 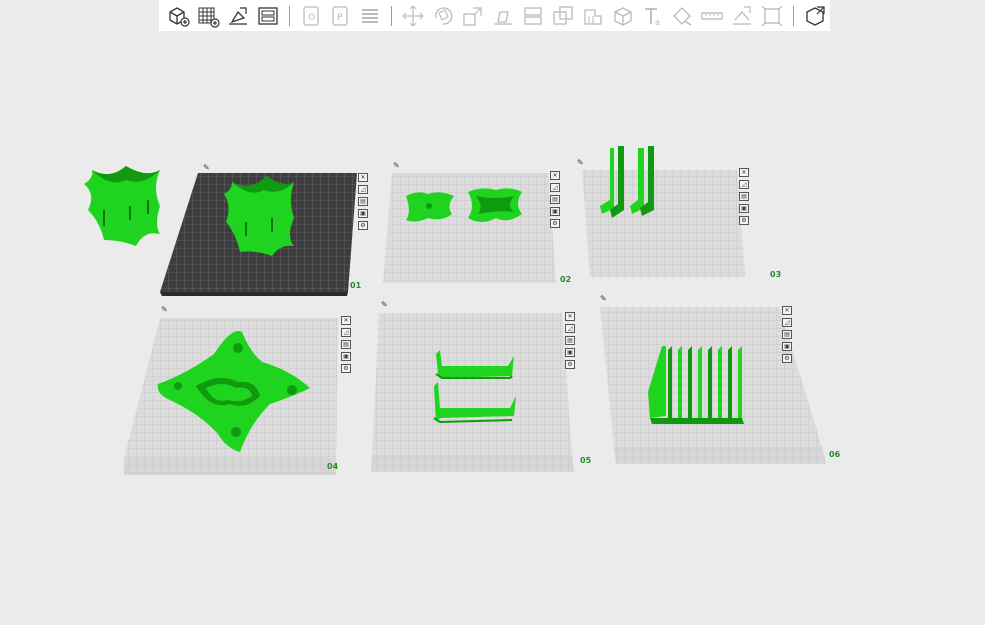 What do you see at coordinates (627, 182) in the screenshot?
I see `model-legs-plate3` at bounding box center [627, 182].